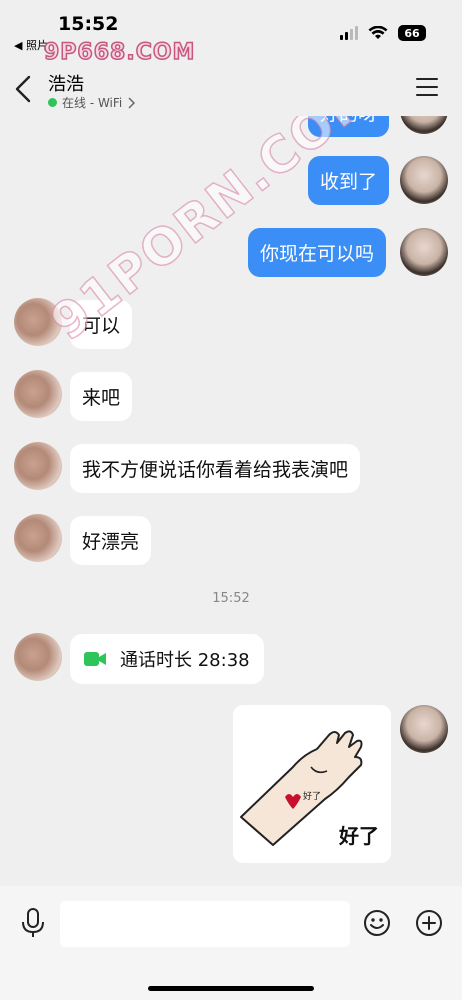 This screenshot has height=1000, width=462. I want to click on presence-status: 在线 - WiFi, so click(92, 102).